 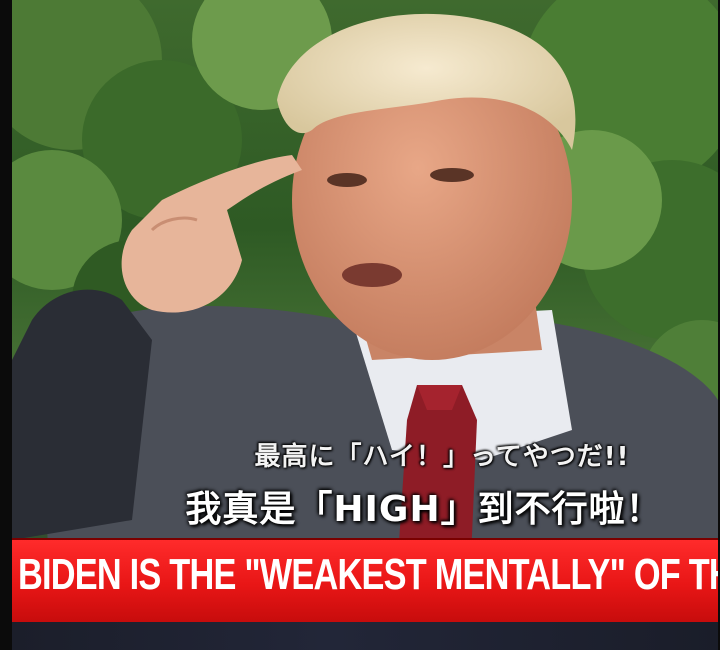 What do you see at coordinates (424, 509) in the screenshot?
I see `subtitle-chinese: 我真是「HIGH」到不行啦！` at bounding box center [424, 509].